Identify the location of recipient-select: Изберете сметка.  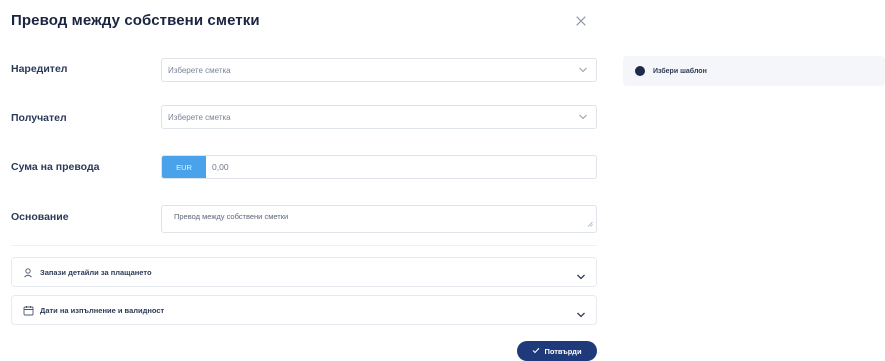
(379, 117).